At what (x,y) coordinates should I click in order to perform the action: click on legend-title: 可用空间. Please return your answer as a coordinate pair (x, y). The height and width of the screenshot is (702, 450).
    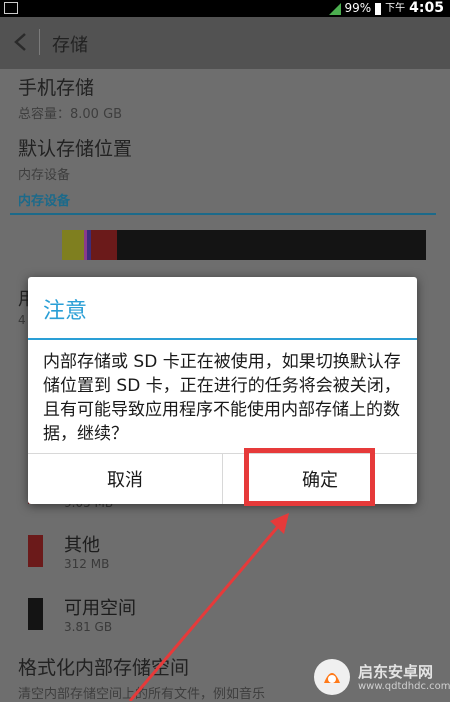
    Looking at the image, I should click on (100, 608).